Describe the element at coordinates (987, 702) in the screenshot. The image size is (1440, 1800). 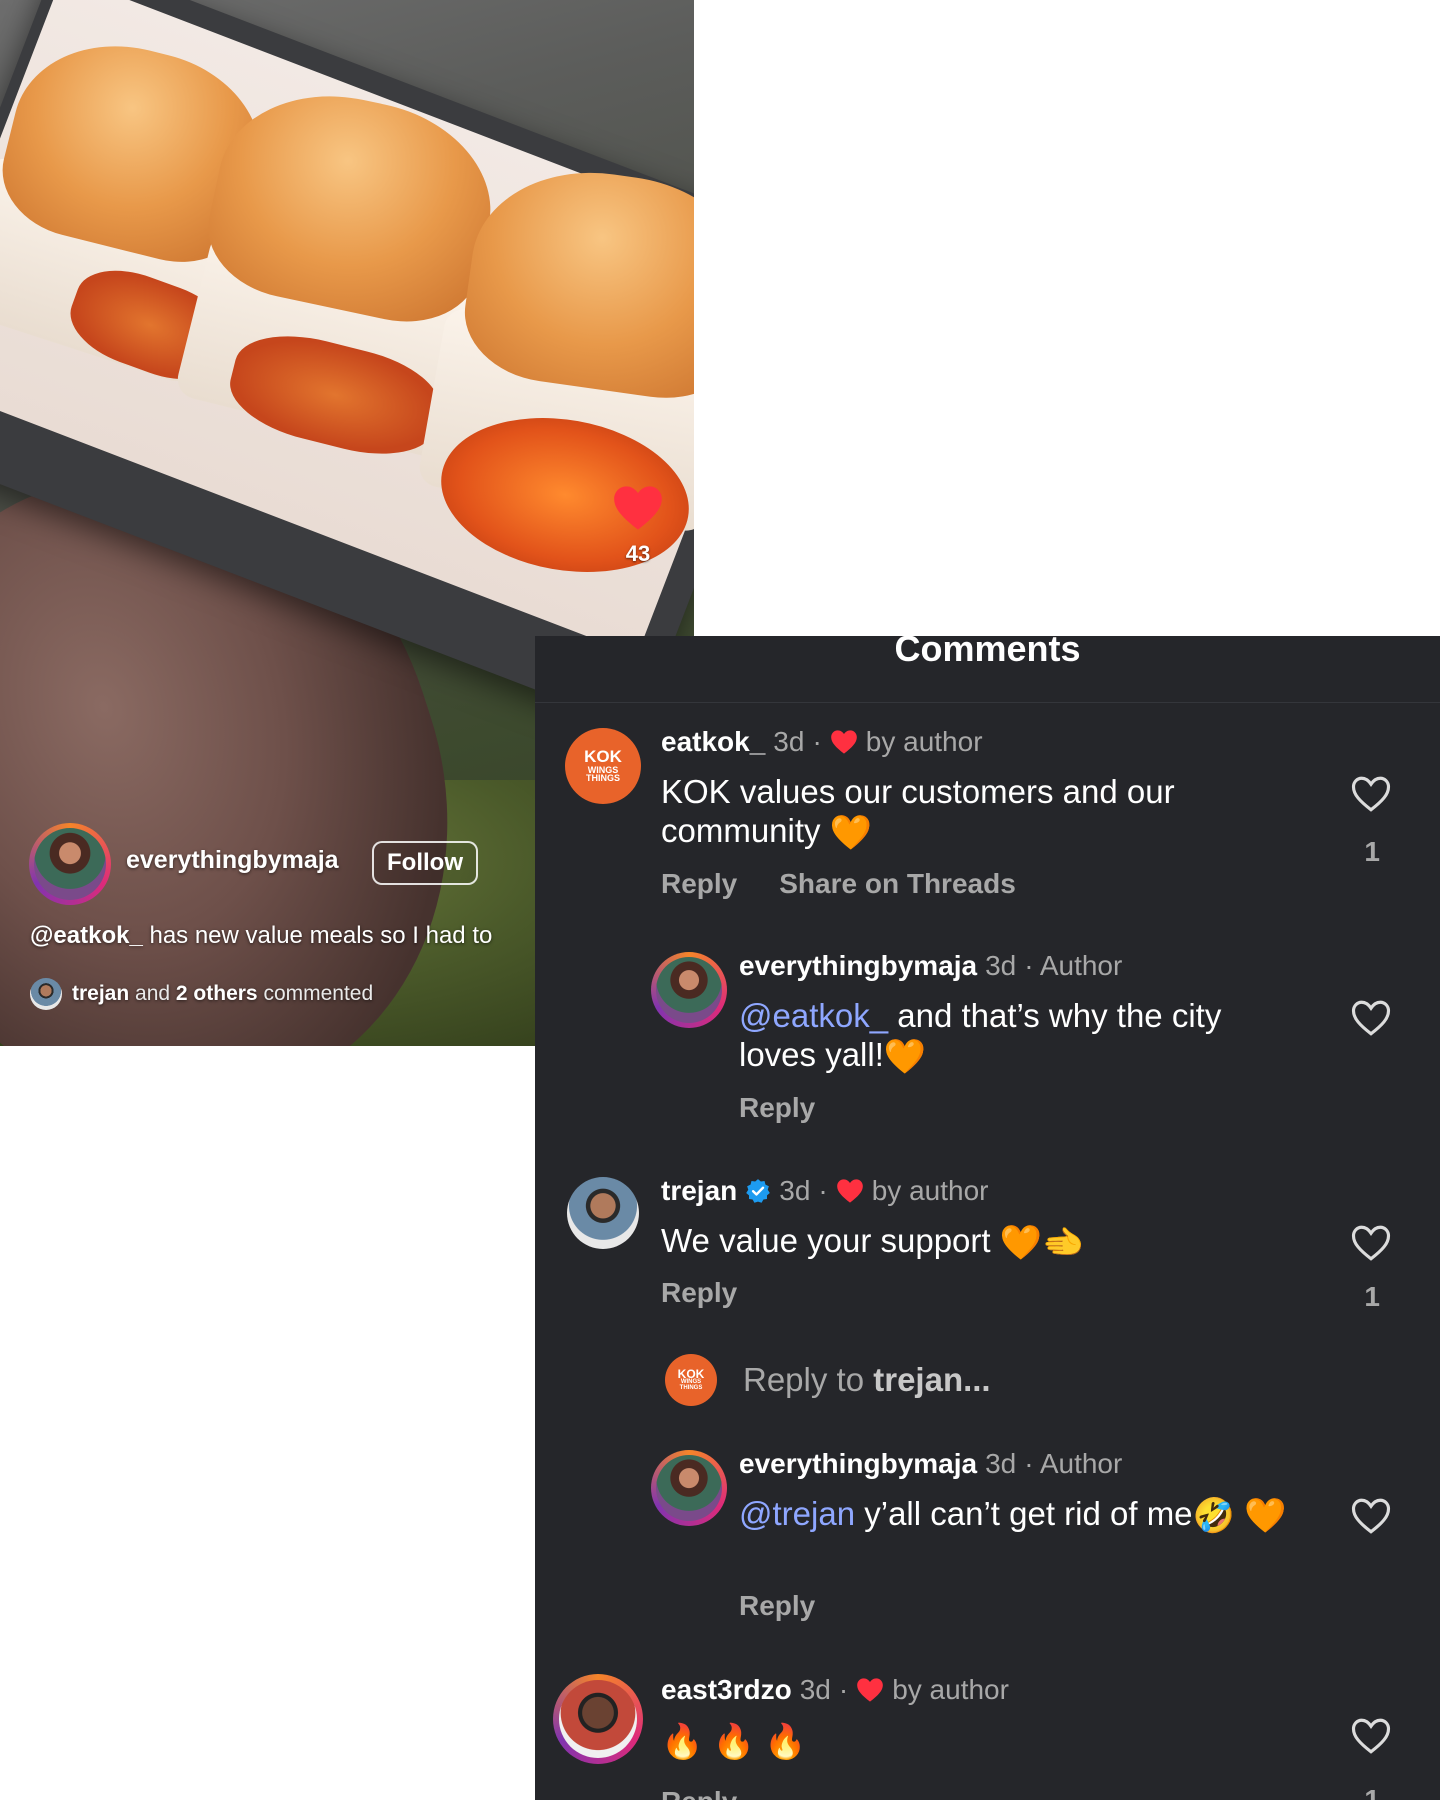
I see `divider` at that location.